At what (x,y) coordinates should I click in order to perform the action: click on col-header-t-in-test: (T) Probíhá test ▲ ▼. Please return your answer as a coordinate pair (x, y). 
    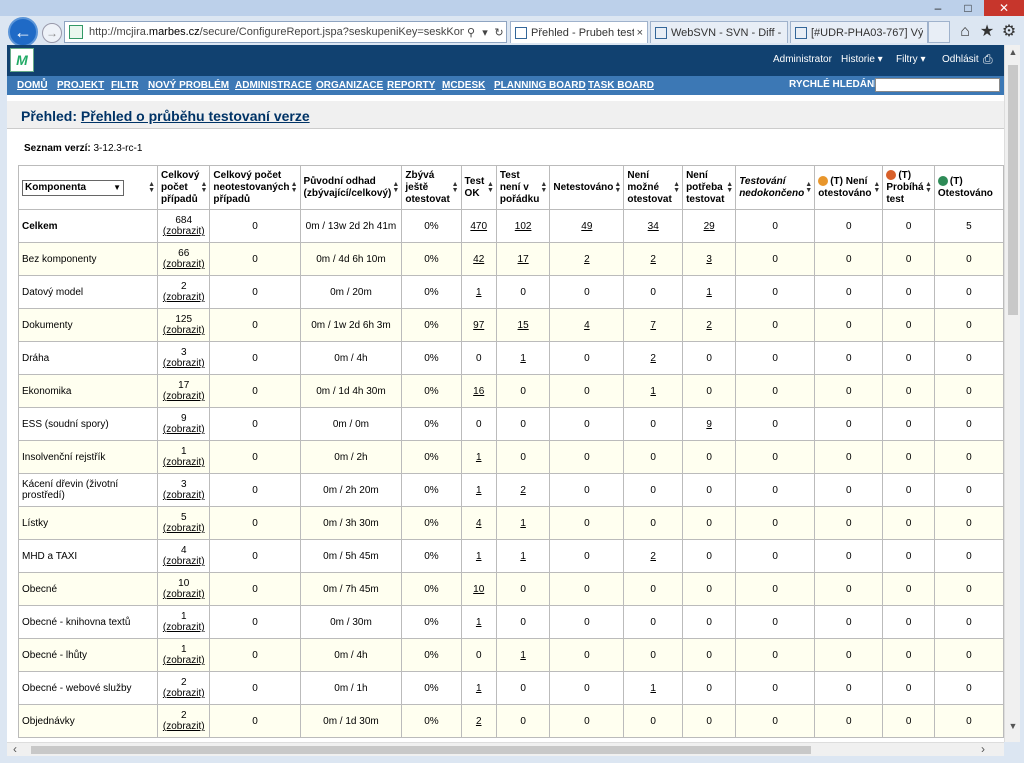
    Looking at the image, I should click on (908, 187).